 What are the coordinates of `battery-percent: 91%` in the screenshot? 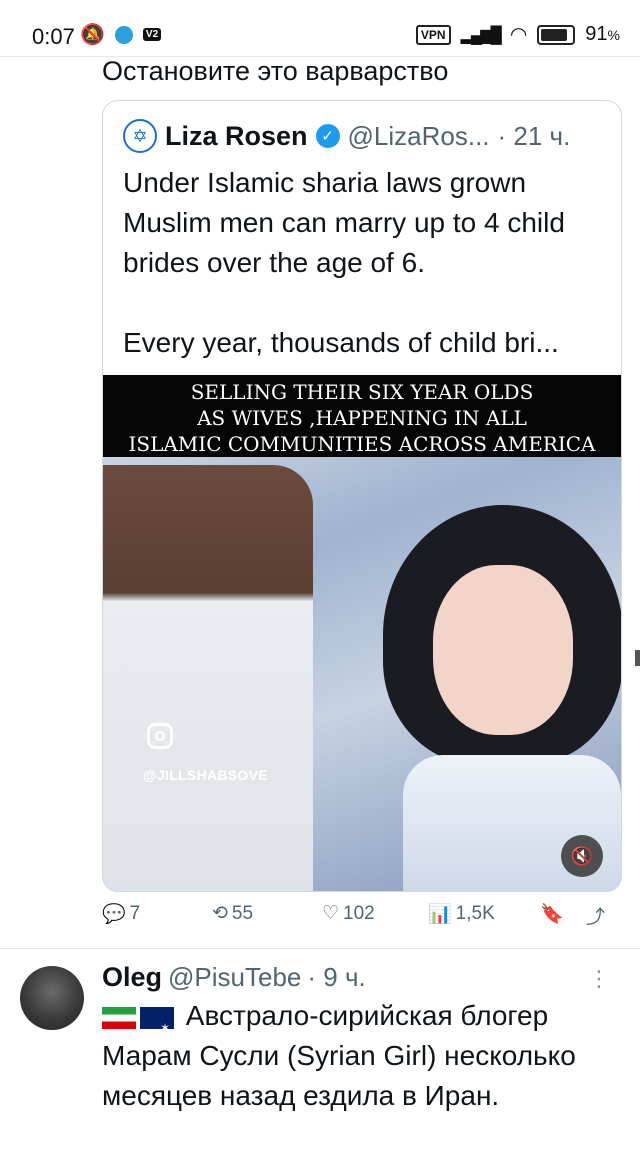 It's located at (602, 34).